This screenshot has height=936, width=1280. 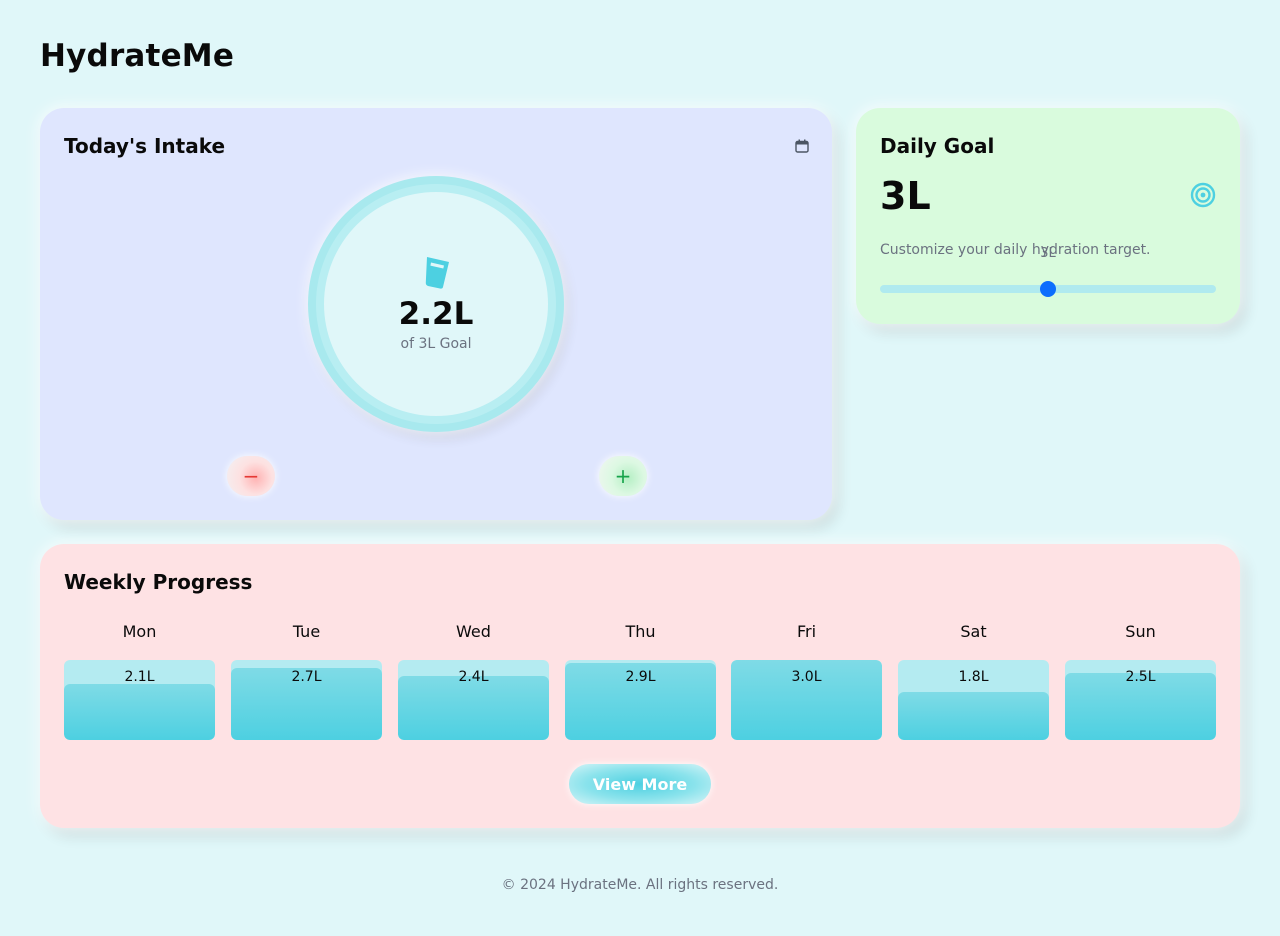 I want to click on intake-value: 2.2L, so click(x=436, y=314).